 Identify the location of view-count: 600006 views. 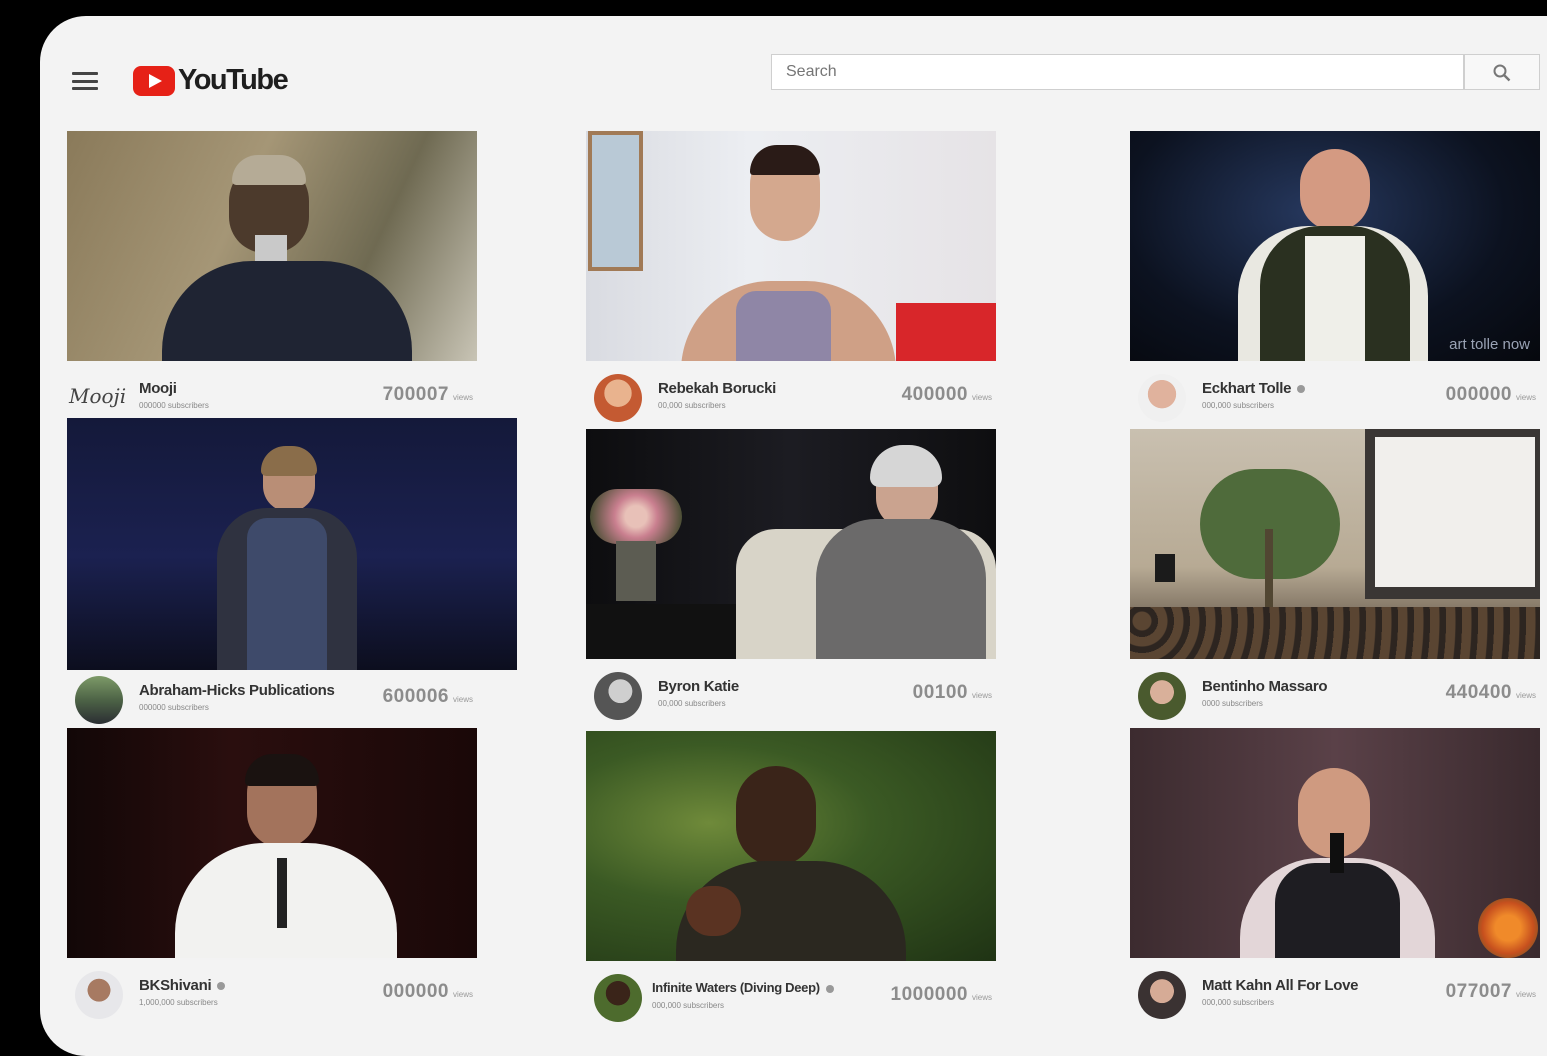
(427, 696).